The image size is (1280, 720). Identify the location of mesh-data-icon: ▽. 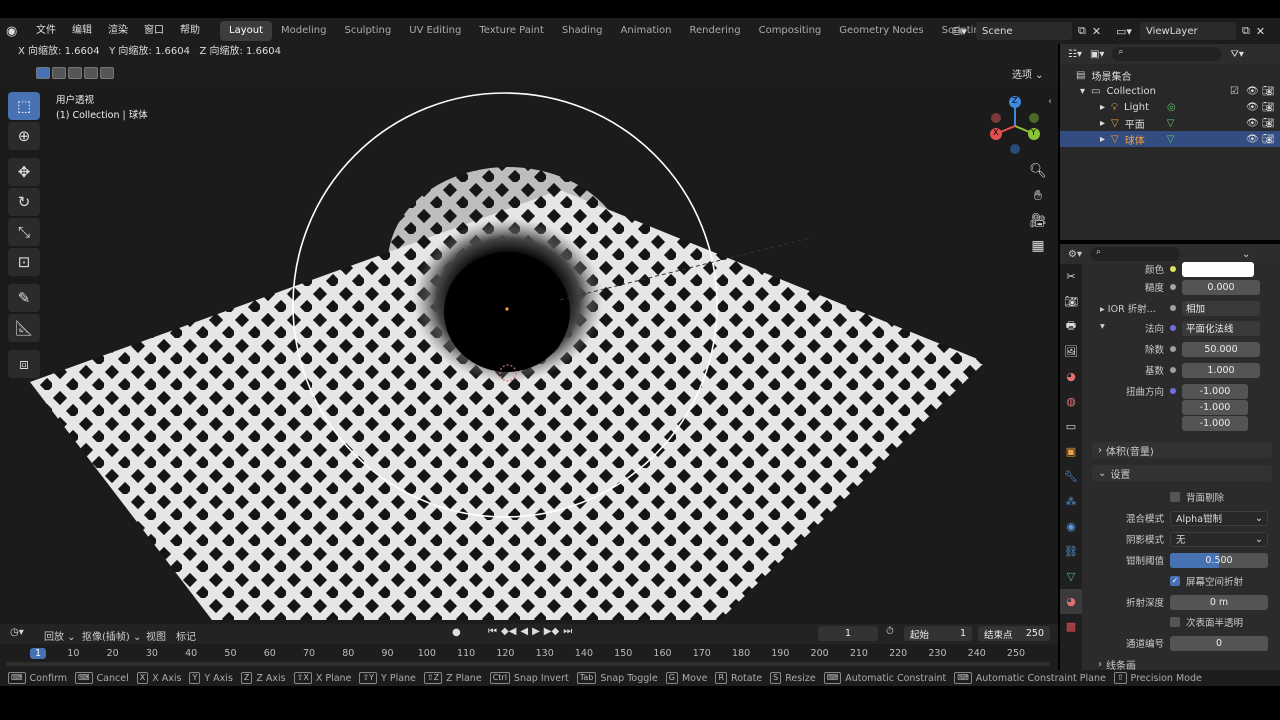
(1171, 139).